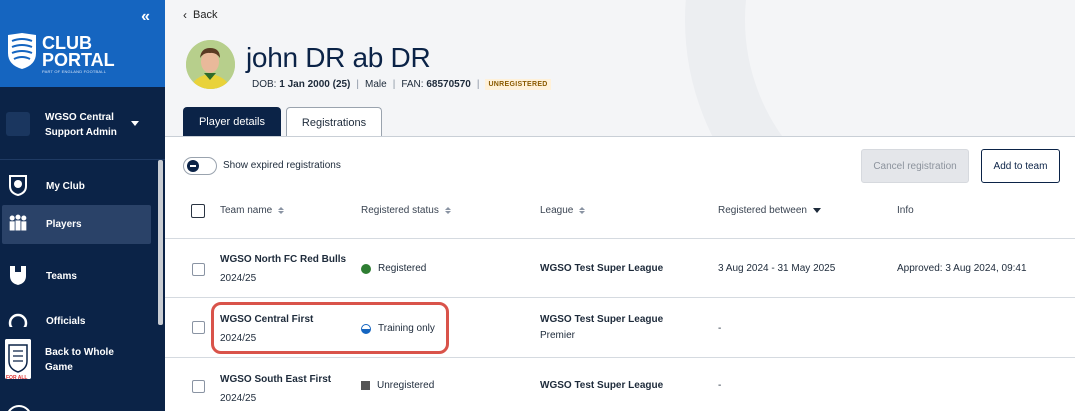  Describe the element at coordinates (90, 360) in the screenshot. I see `back-to-whole-game-link: Back to Whole Game` at that location.